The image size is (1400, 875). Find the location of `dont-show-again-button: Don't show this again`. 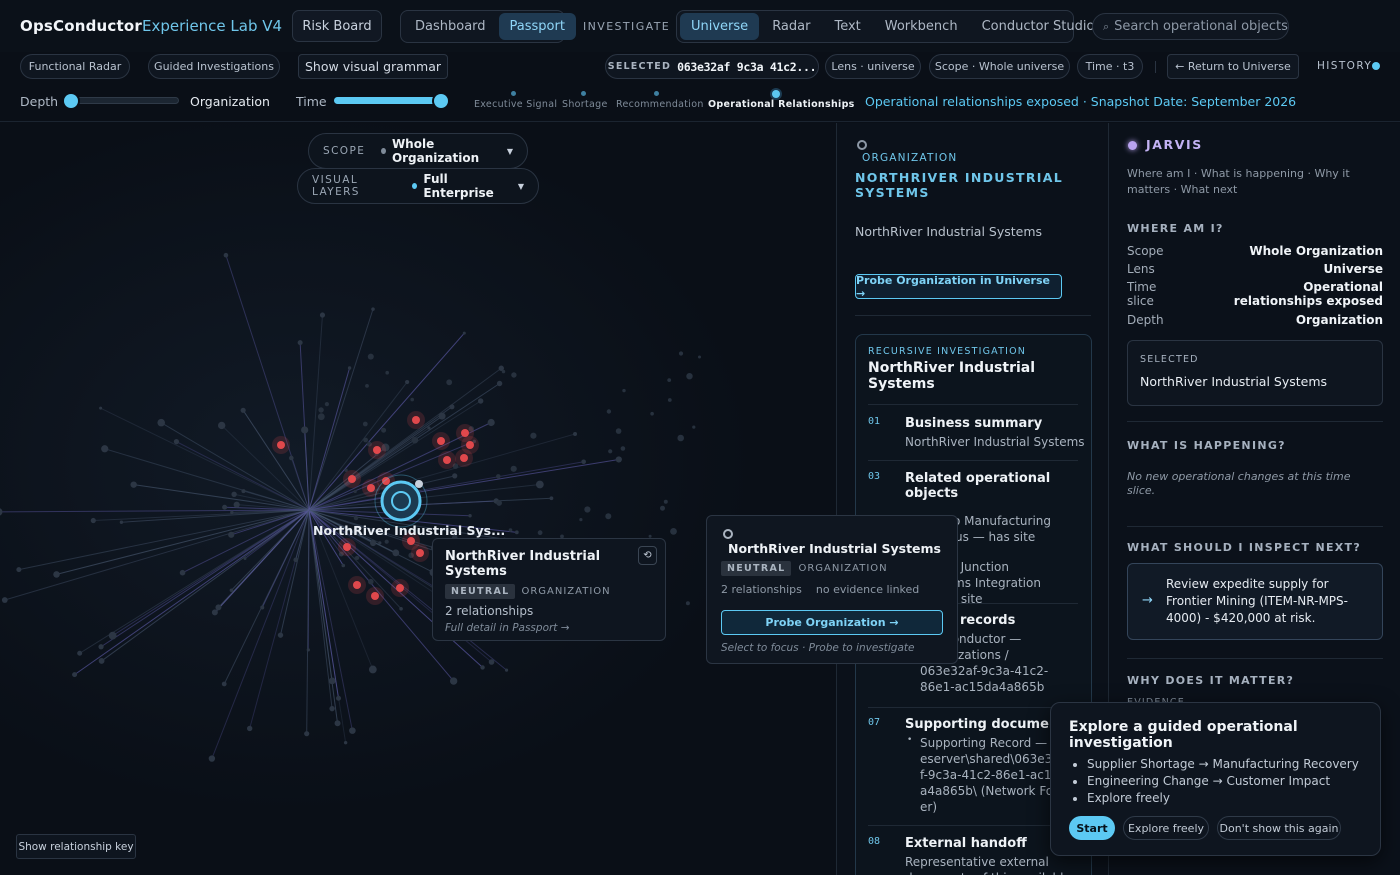

dont-show-again-button: Don't show this again is located at coordinates (1279, 828).